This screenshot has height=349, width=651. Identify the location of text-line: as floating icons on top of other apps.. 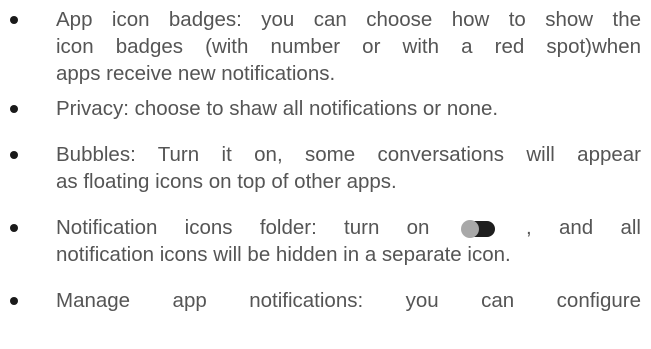
(226, 181).